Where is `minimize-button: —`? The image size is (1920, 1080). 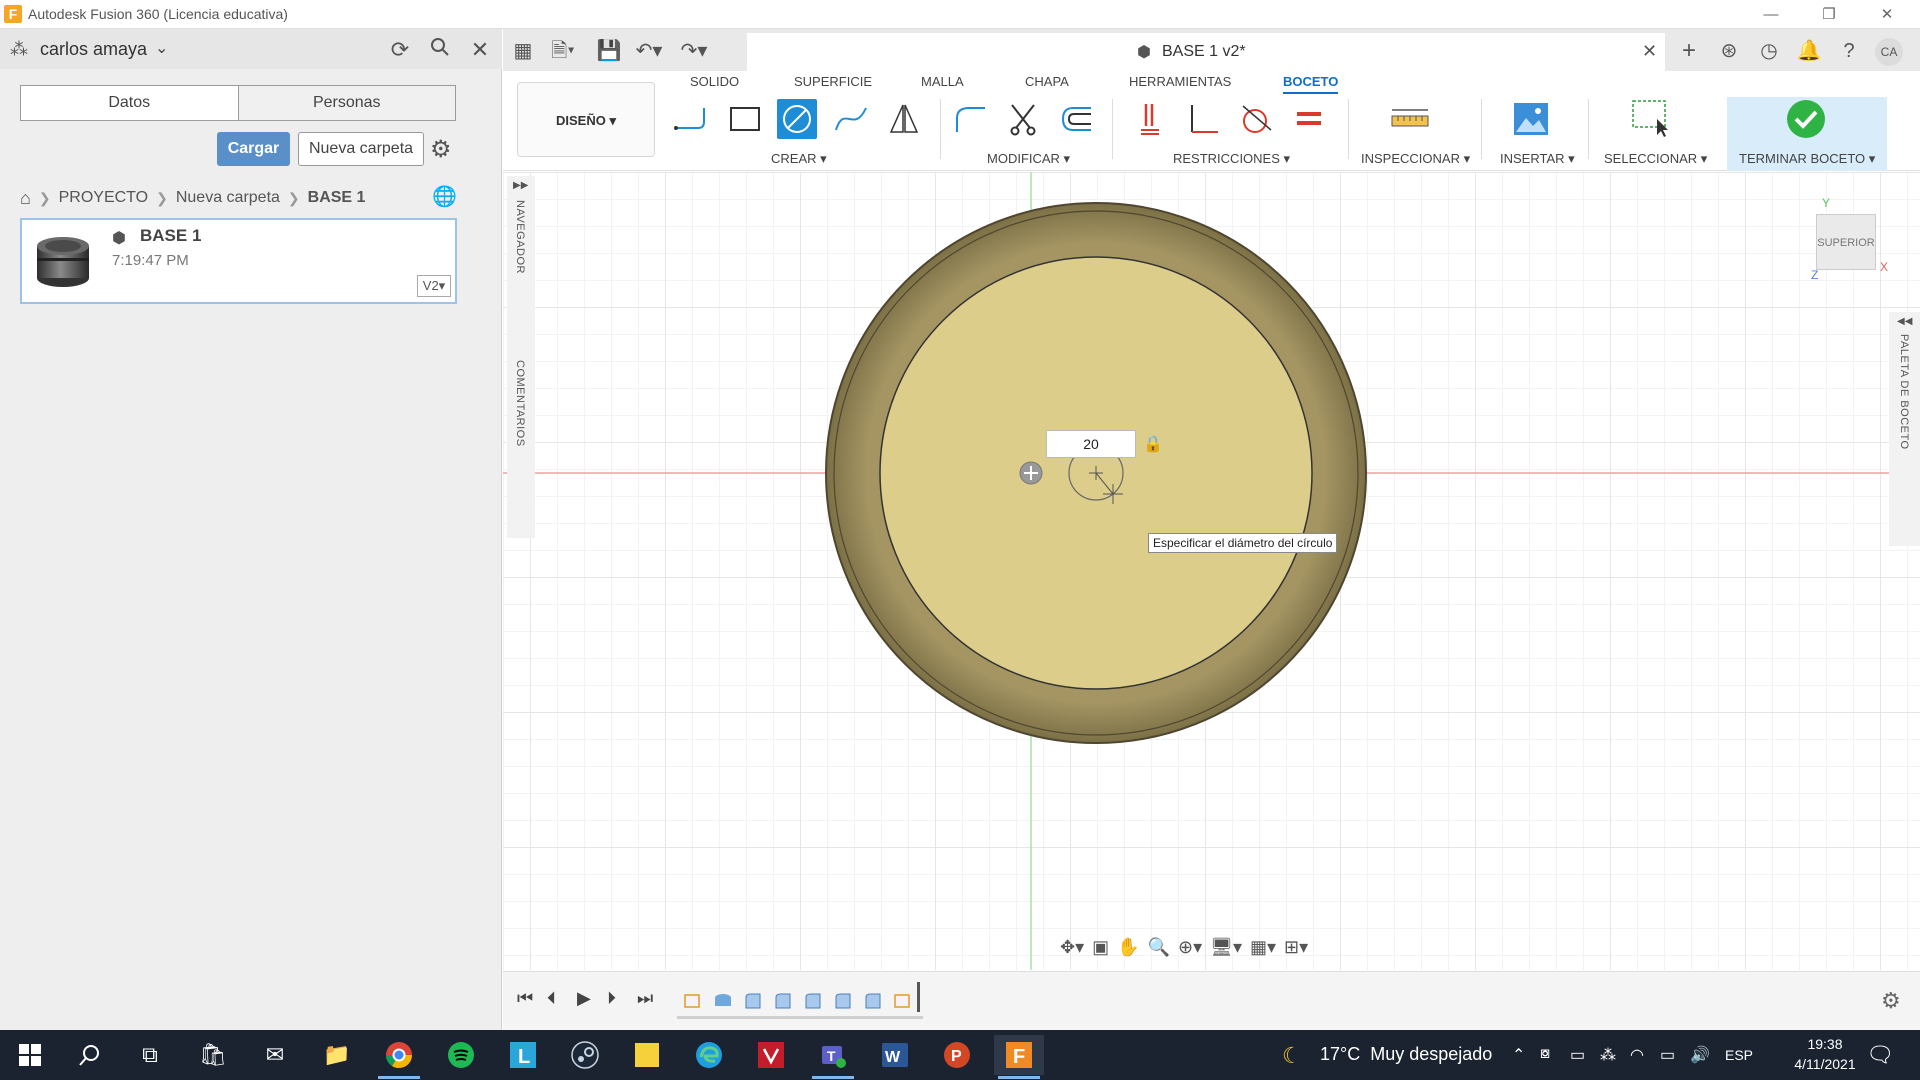
minimize-button: — is located at coordinates (1771, 14).